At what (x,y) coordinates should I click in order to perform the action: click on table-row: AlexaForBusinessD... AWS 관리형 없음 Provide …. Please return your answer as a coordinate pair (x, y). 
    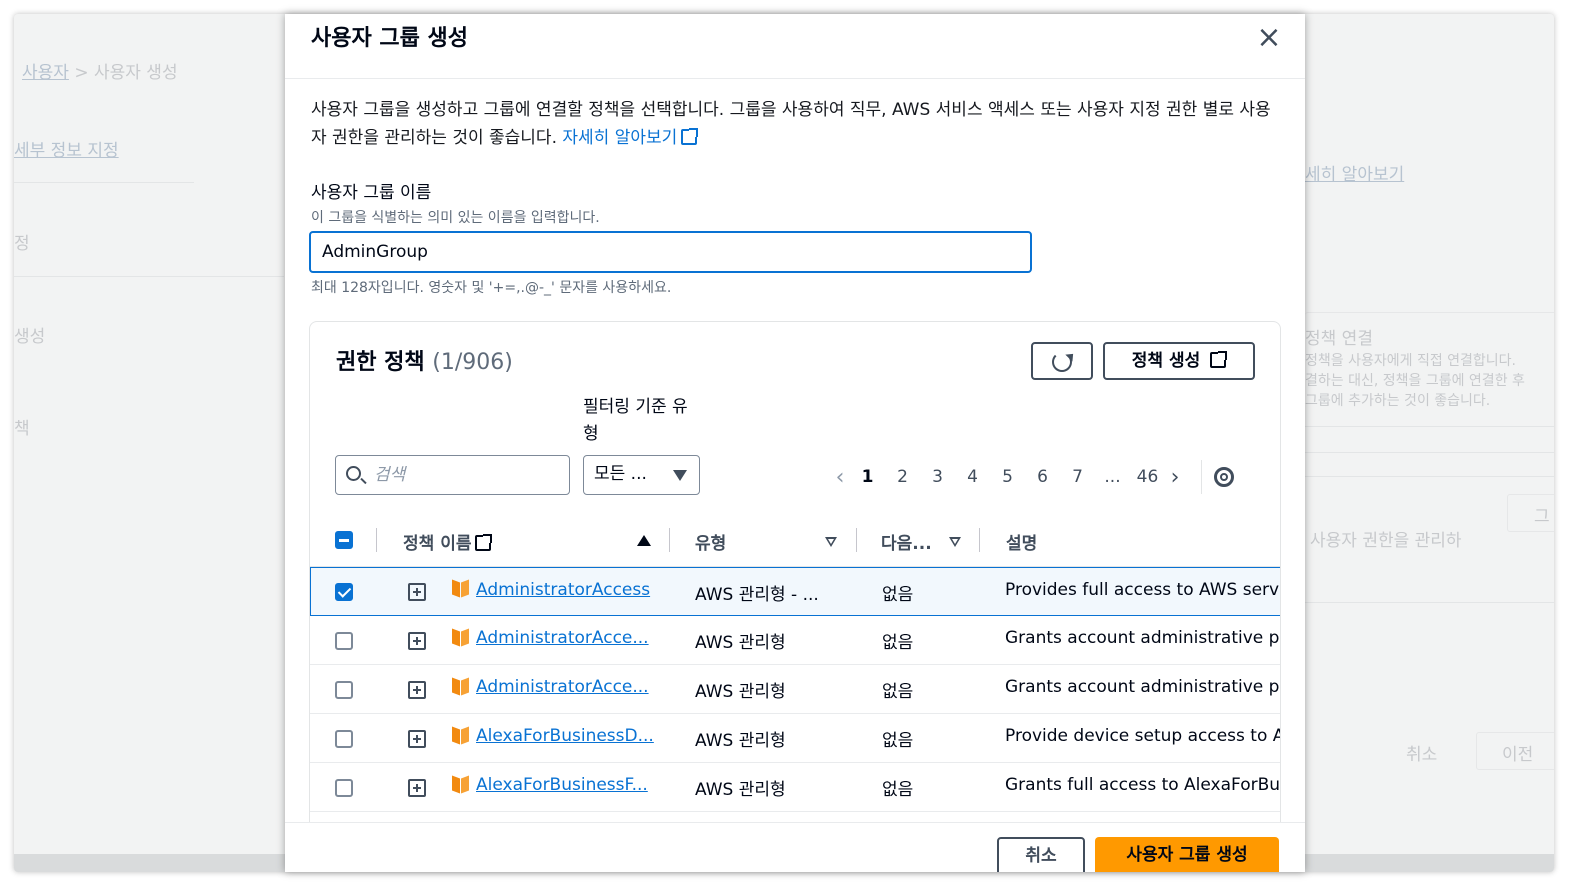
    Looking at the image, I should click on (795, 738).